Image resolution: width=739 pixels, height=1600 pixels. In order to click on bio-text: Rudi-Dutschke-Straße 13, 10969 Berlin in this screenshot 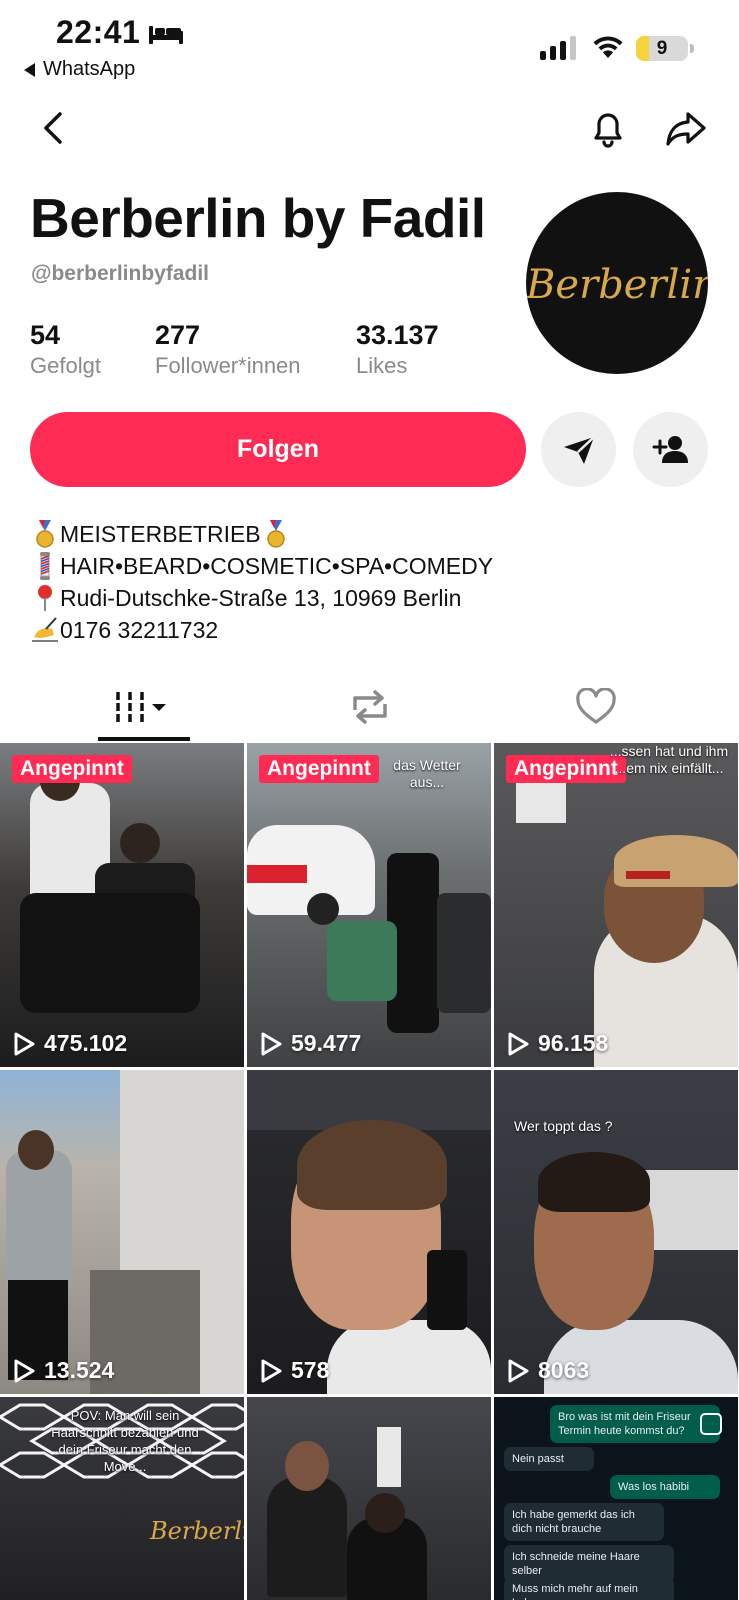, I will do `click(261, 598)`.